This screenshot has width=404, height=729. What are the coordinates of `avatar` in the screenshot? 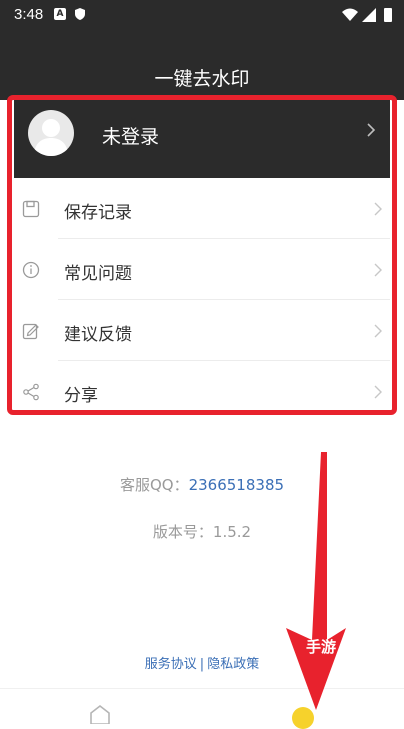 It's located at (51, 133).